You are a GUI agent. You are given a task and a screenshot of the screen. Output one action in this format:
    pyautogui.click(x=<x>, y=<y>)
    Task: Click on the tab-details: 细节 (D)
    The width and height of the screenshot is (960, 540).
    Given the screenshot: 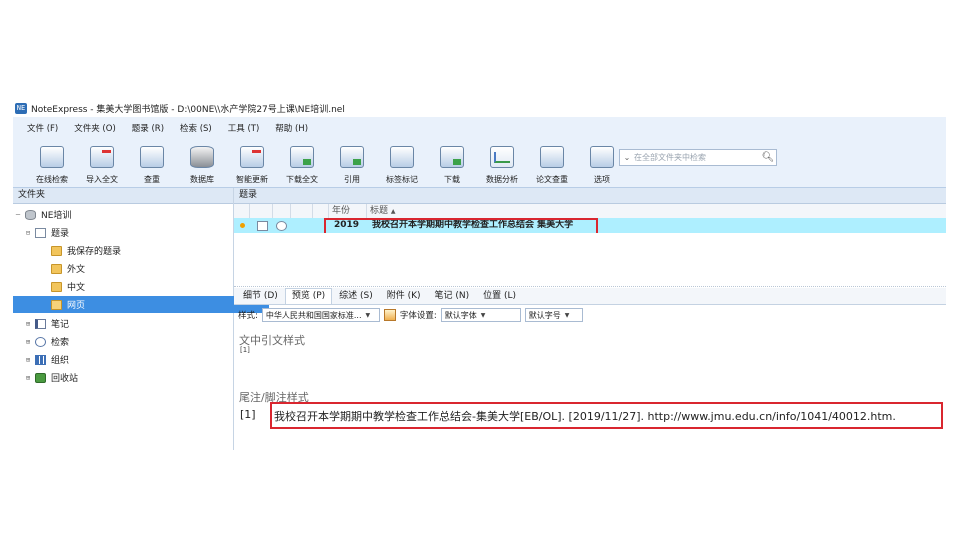 What is the action you would take?
    pyautogui.click(x=260, y=296)
    